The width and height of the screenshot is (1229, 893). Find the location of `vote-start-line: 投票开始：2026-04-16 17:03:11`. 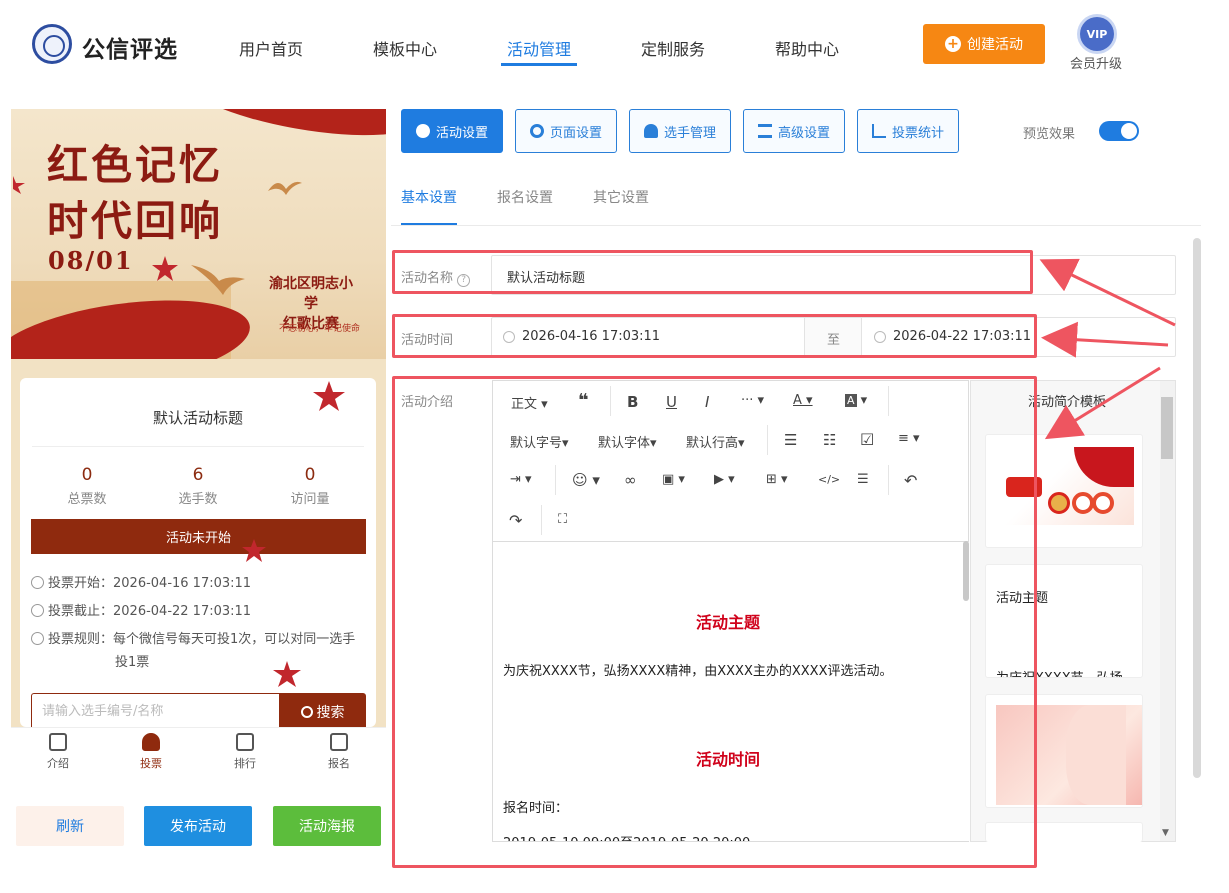

vote-start-line: 投票开始：2026-04-16 17:03:11 is located at coordinates (141, 583).